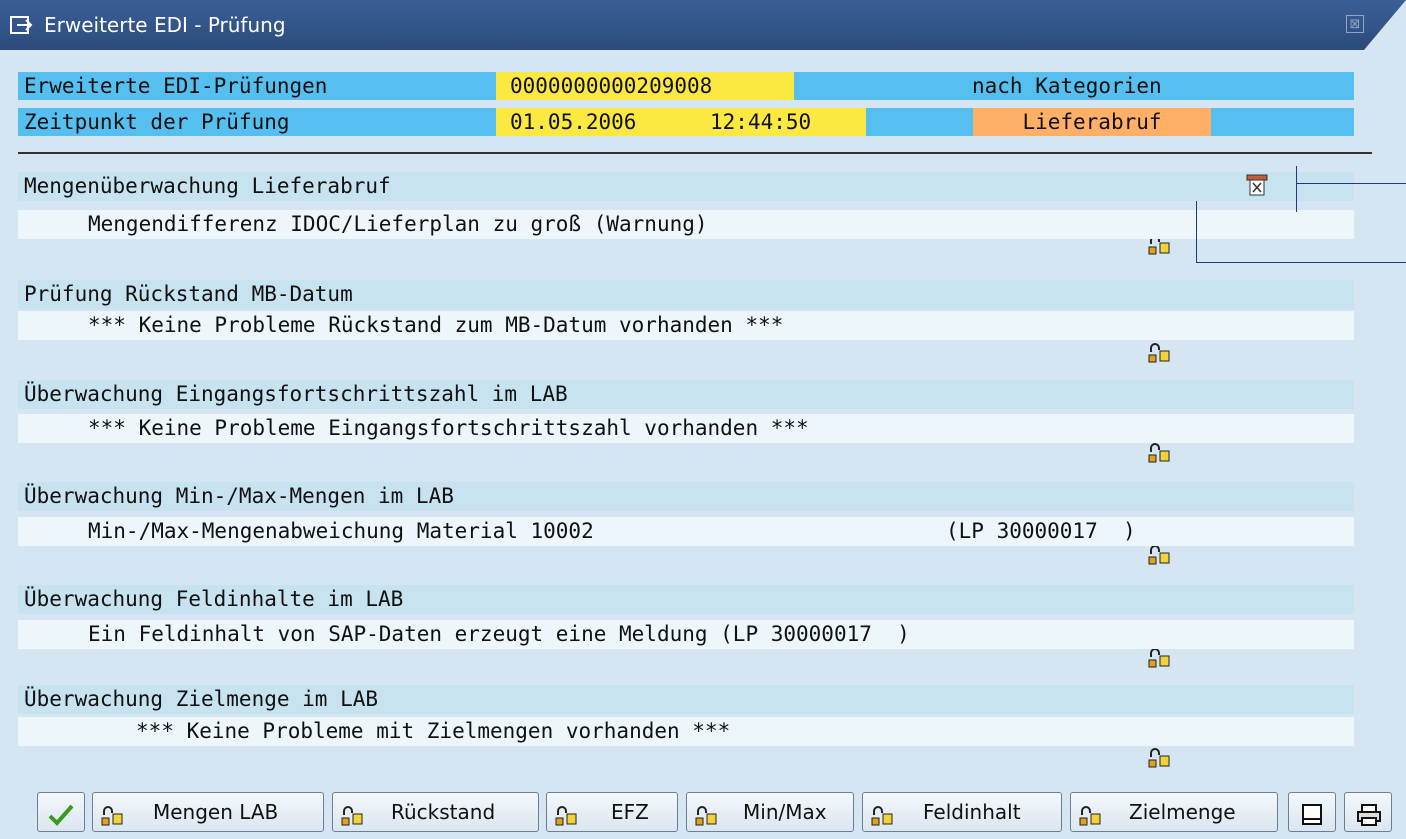  I want to click on quantity-lab-button: Mengen LAB, so click(208, 812).